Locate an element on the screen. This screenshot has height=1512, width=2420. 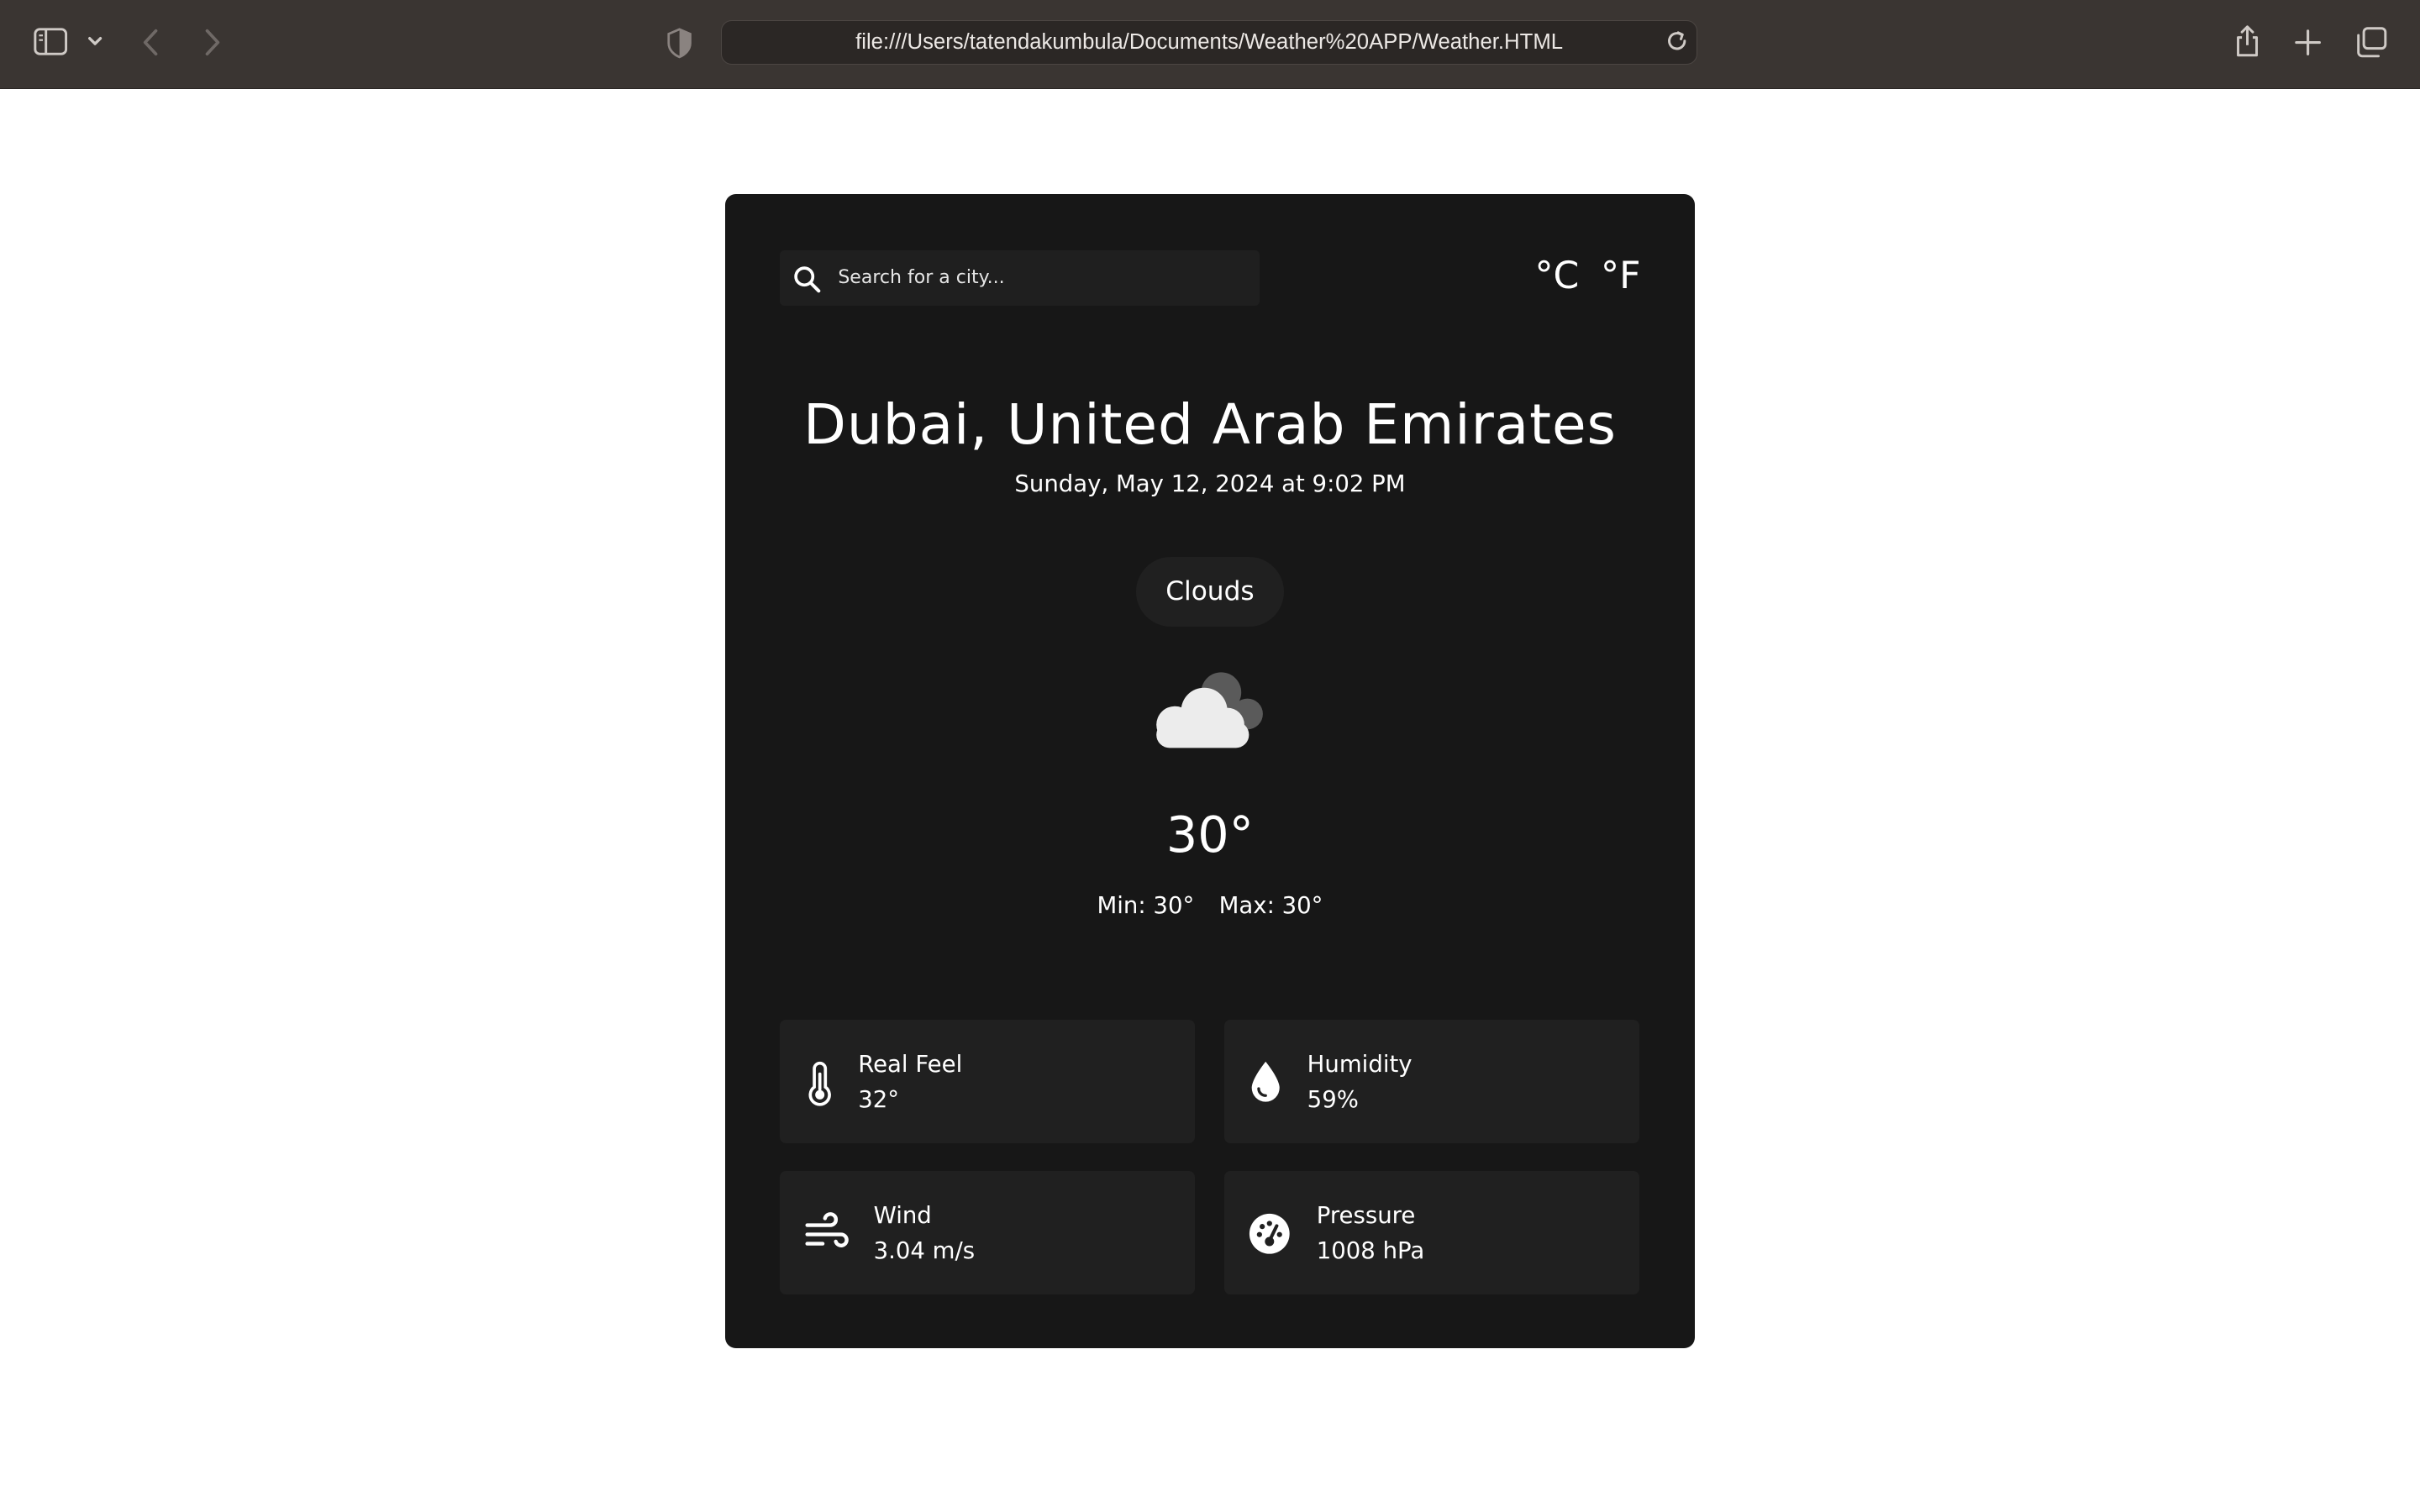
wind-value: 3.04 m/s is located at coordinates (925, 1251).